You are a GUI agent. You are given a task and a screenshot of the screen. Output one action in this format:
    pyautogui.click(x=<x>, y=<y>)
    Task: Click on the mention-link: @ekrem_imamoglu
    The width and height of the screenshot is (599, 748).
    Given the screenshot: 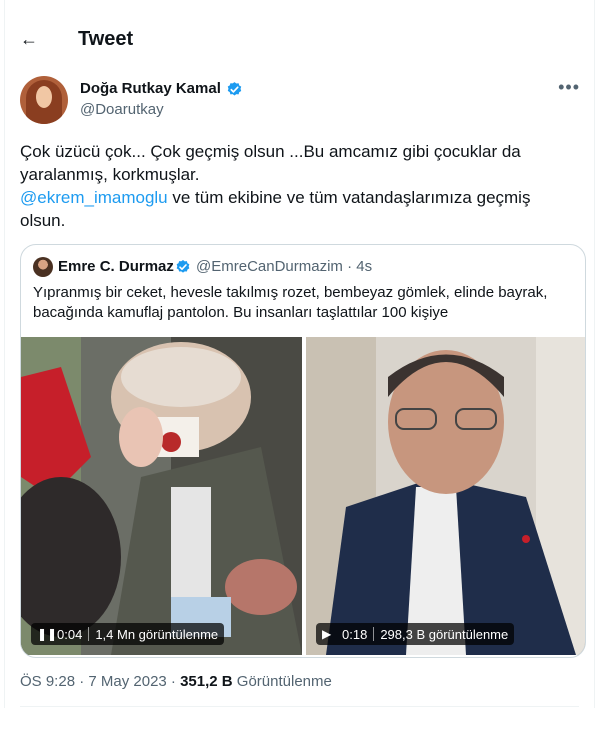 What is the action you would take?
    pyautogui.click(x=94, y=197)
    